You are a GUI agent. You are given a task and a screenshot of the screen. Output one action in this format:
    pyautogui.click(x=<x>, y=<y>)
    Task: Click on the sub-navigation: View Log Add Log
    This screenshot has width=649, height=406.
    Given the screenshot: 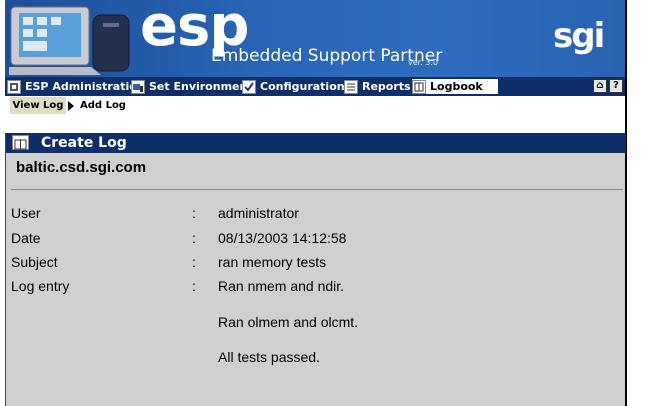 What is the action you would take?
    pyautogui.click(x=315, y=106)
    